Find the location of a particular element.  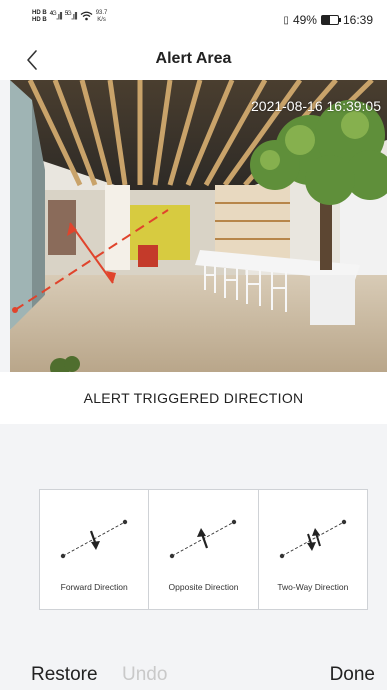

signal-icon: 4G.ıll is located at coordinates (56, 17).